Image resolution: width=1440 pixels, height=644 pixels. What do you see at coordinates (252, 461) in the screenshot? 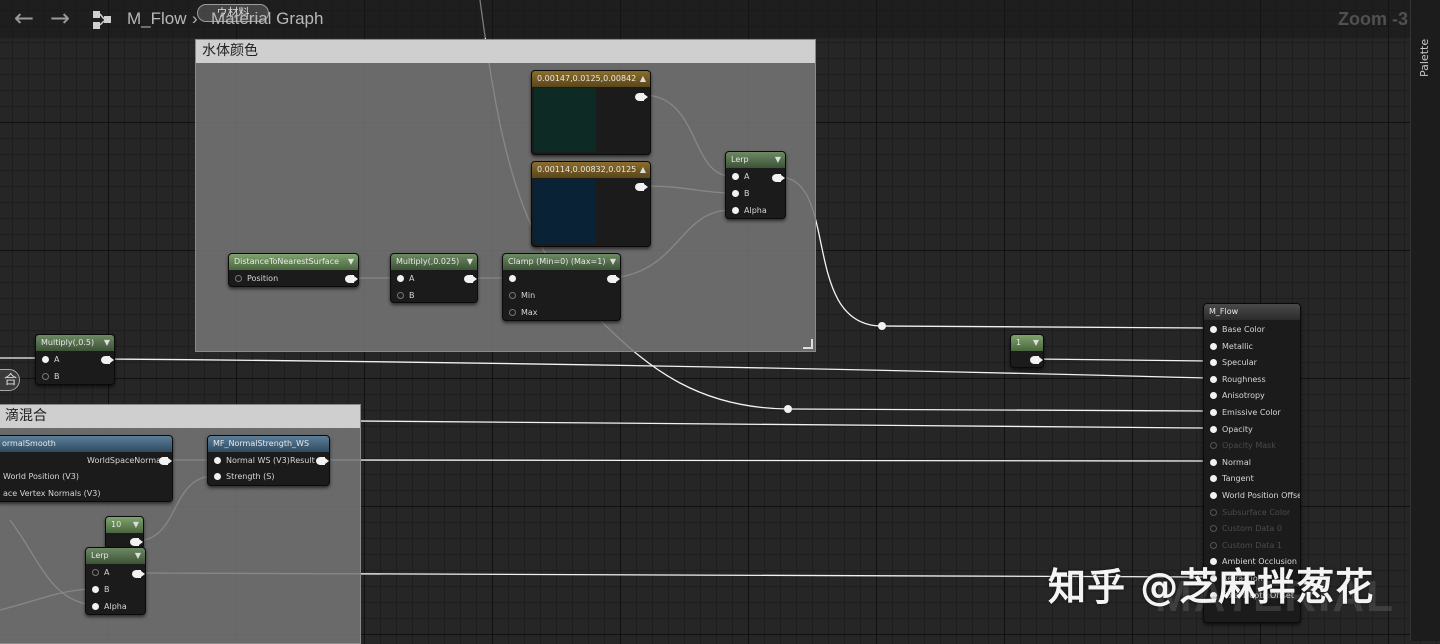
I see `pin-normal-ws: Normal WS (V3)` at bounding box center [252, 461].